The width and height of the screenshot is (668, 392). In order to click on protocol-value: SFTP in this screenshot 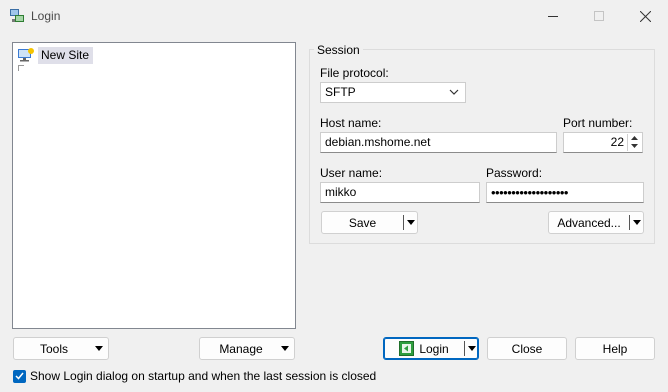, I will do `click(340, 92)`.